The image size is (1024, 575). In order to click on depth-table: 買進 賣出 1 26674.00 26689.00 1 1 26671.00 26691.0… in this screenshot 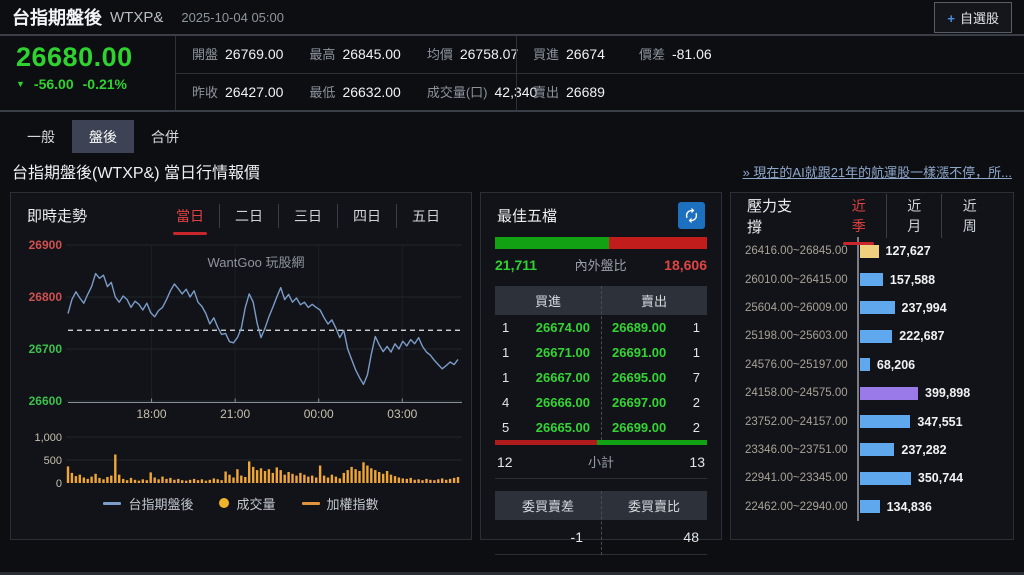, I will do `click(601, 363)`.